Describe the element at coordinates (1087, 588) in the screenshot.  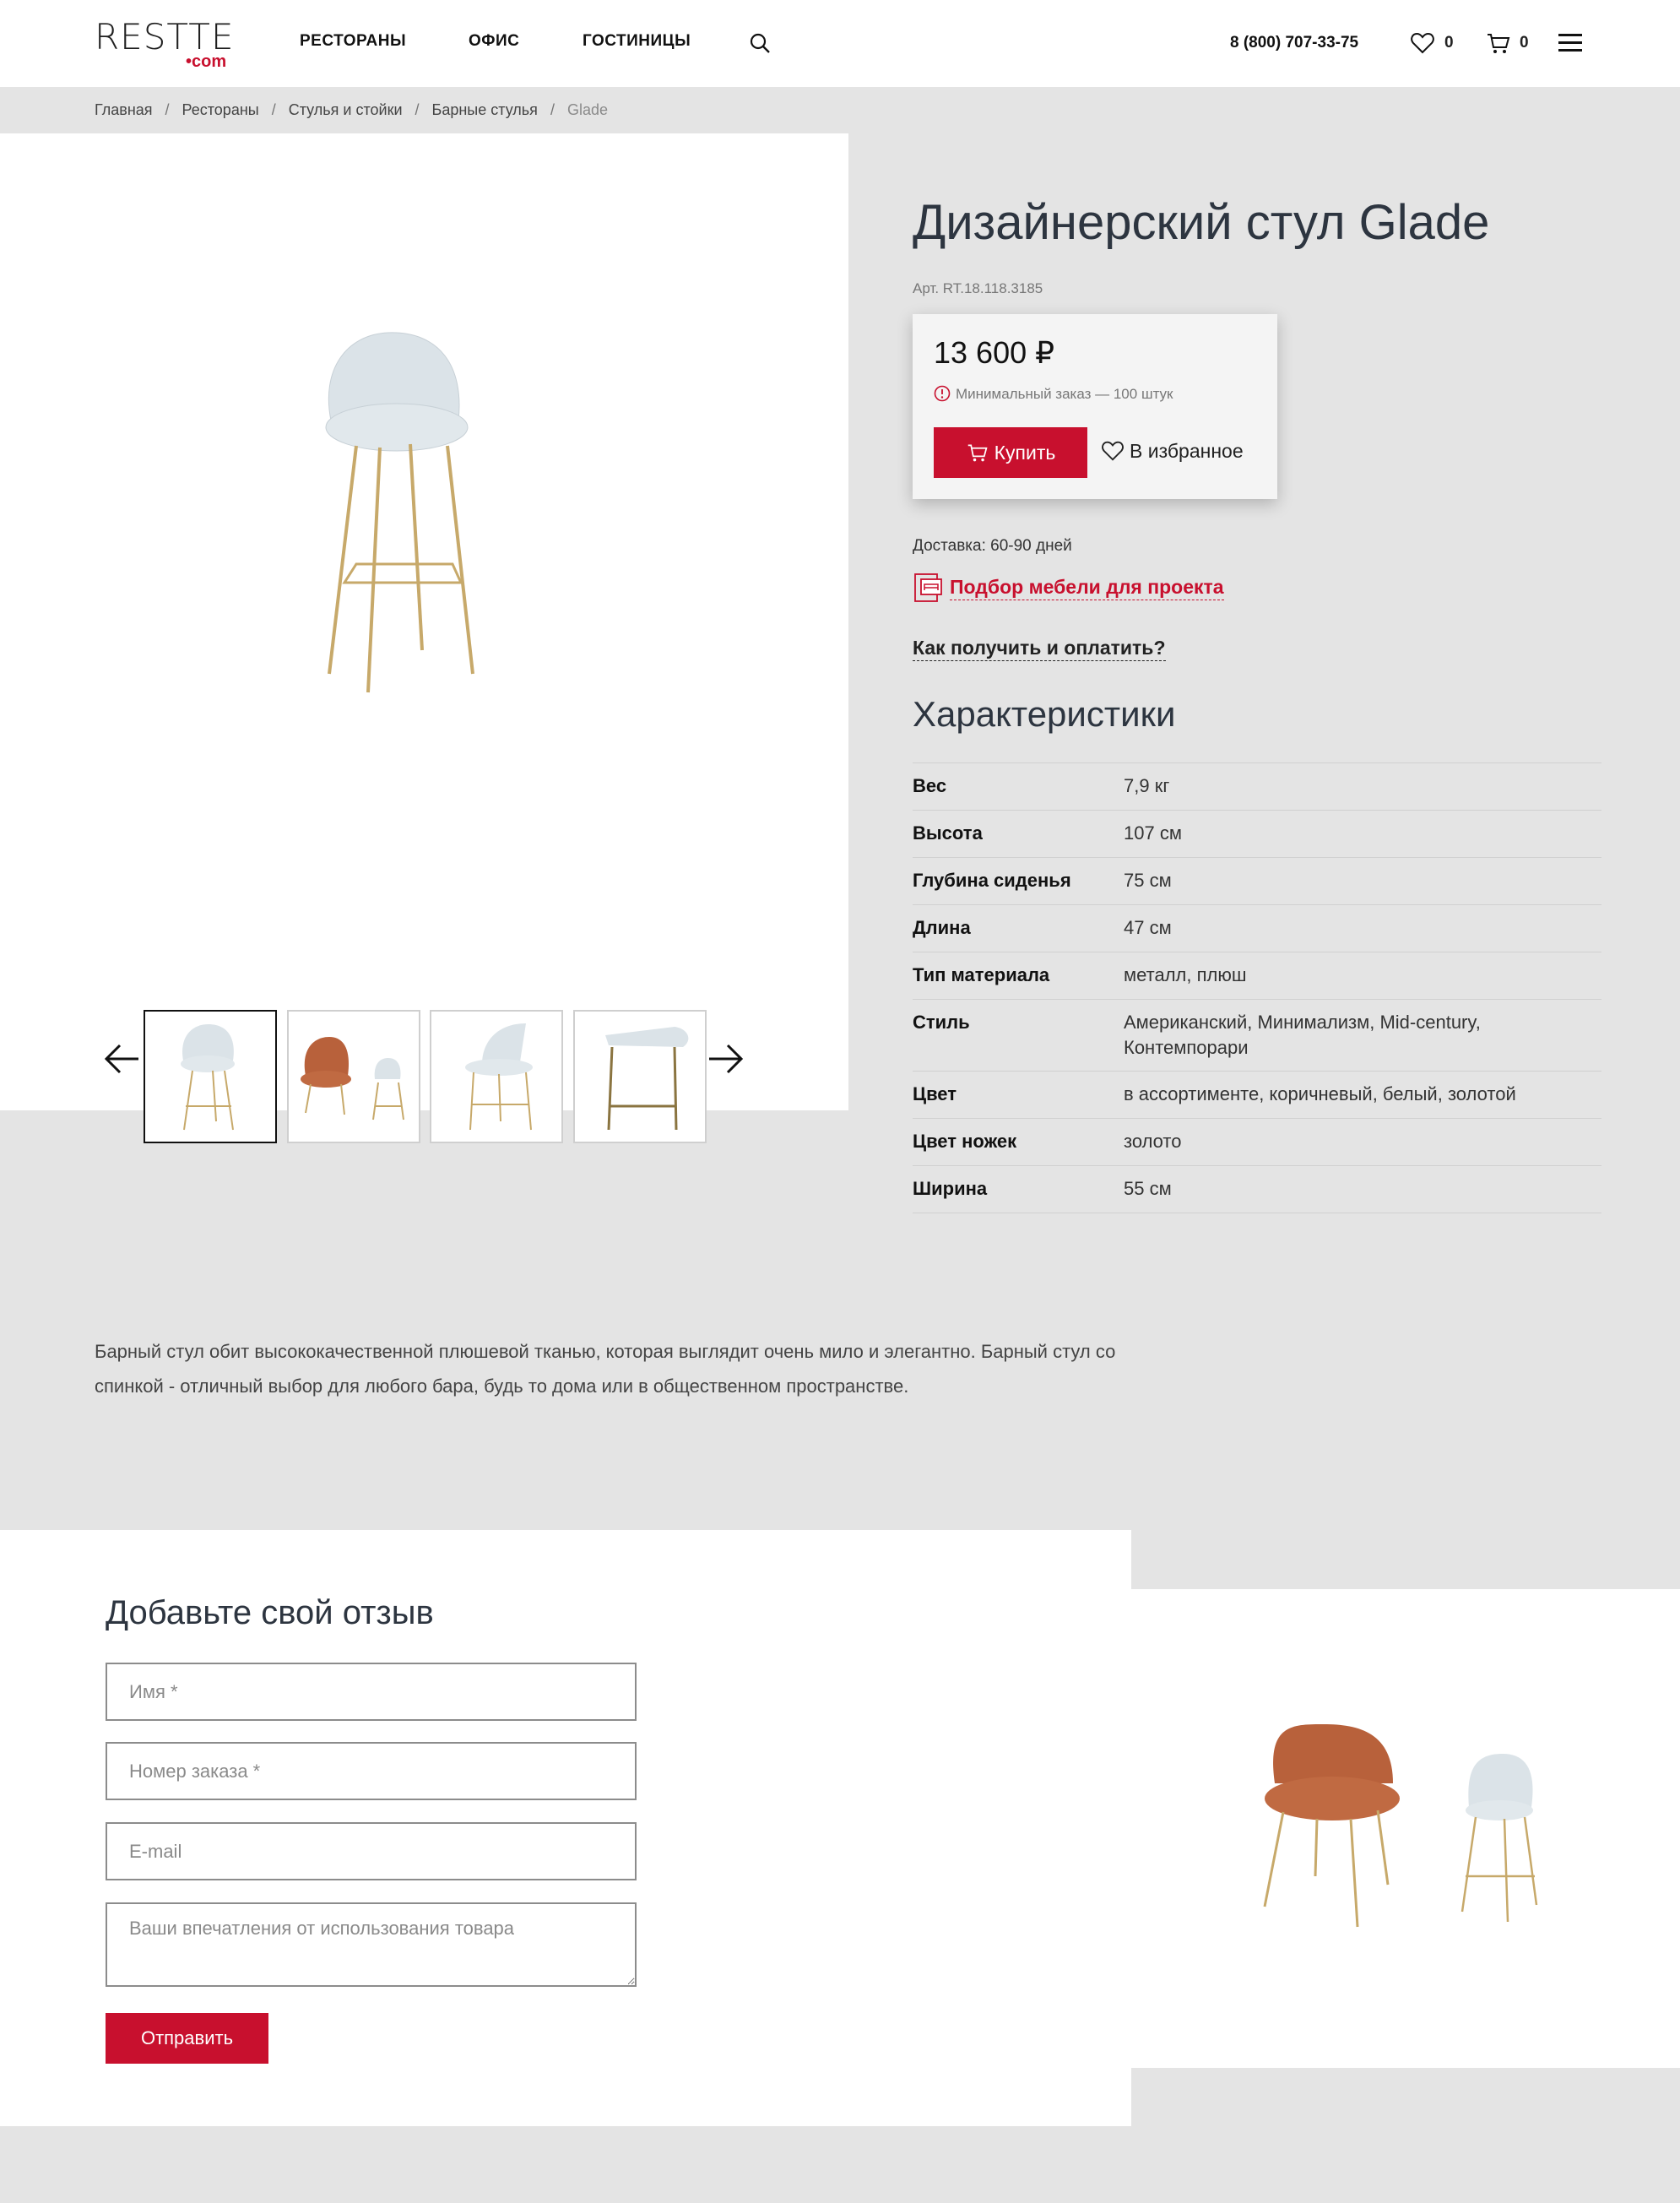
I see `project-link-text: Подбор мебели для проекта` at that location.